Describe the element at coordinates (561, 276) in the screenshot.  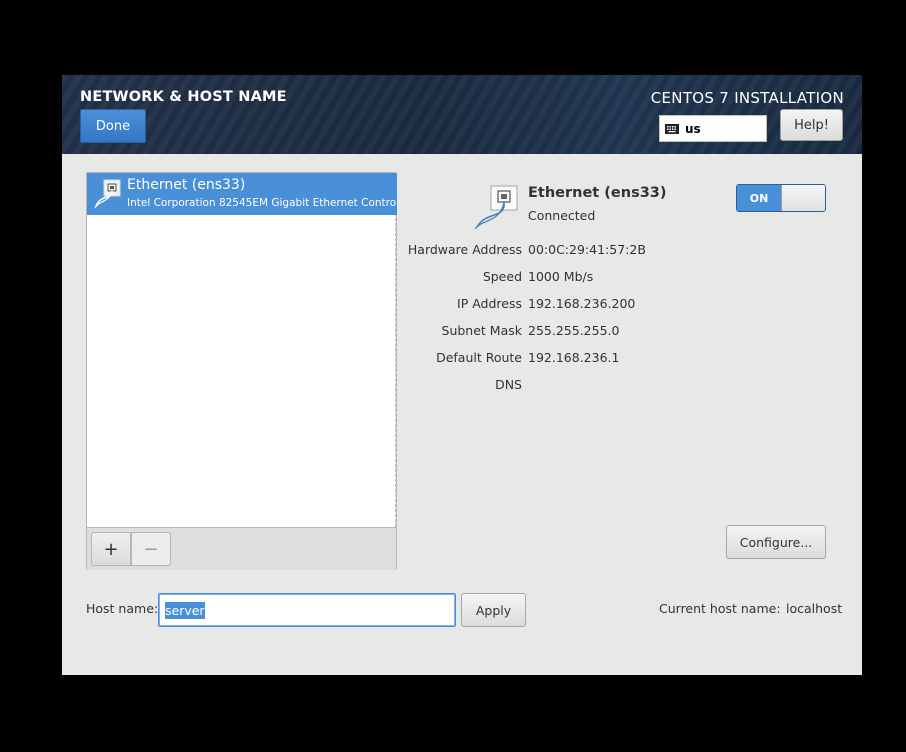
I see `speed-value: 1000 Mb/s` at that location.